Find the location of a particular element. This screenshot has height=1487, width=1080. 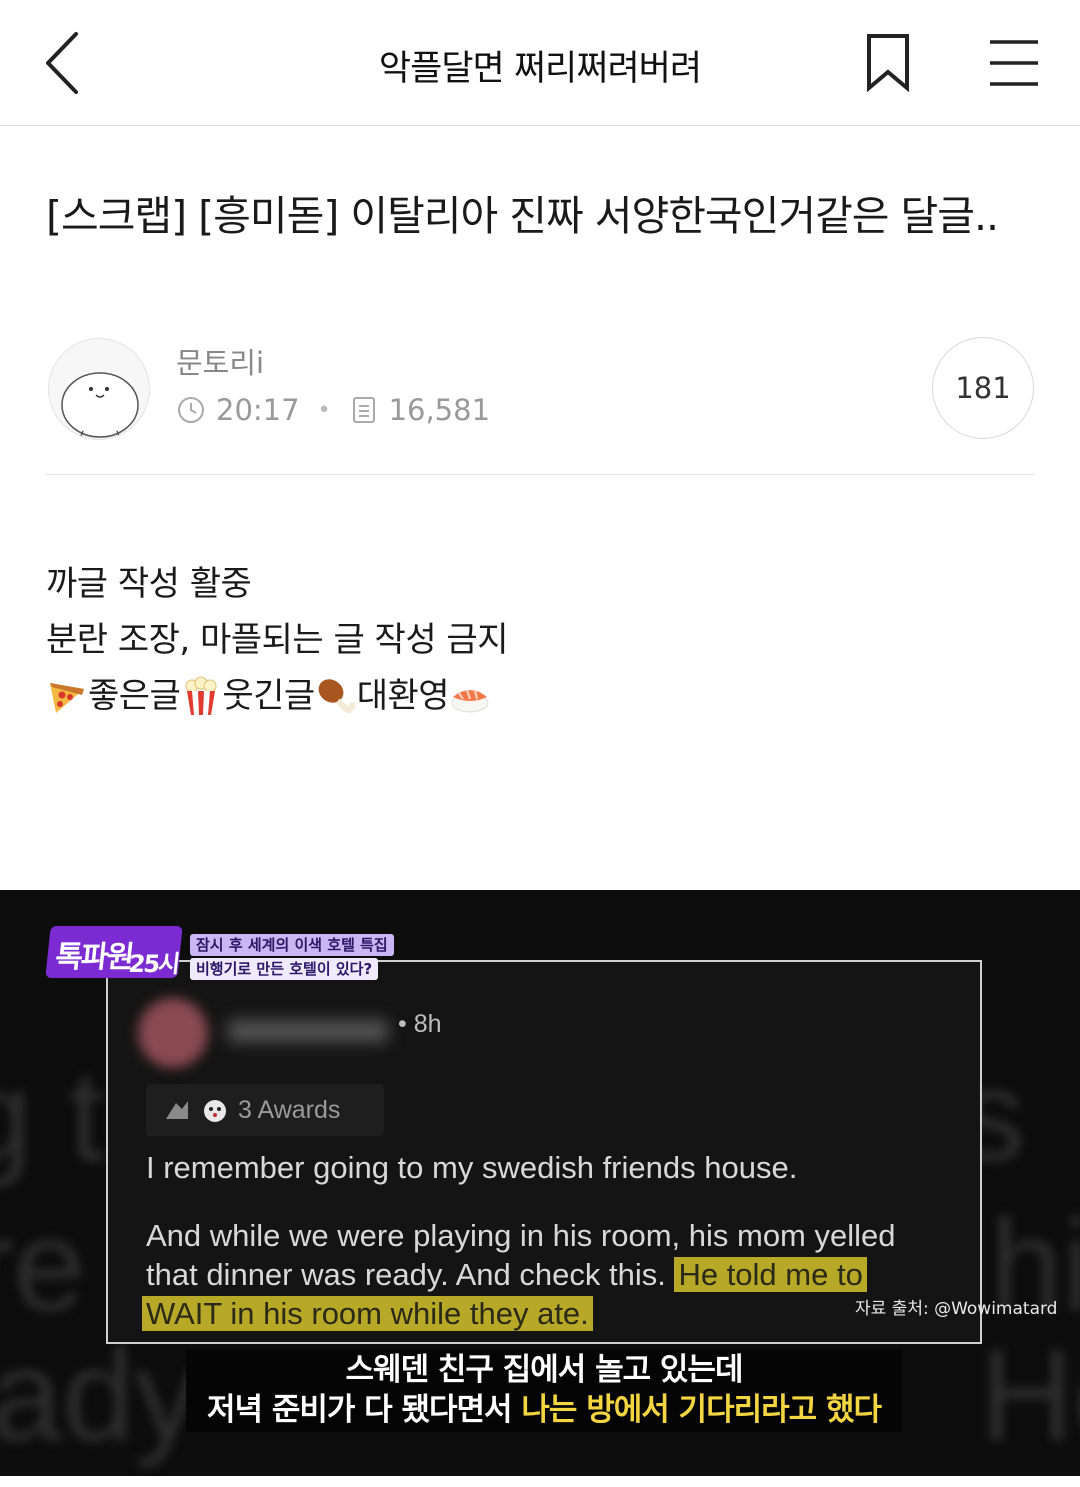

image-source: 자료 출처: @Wowimatard is located at coordinates (956, 1309).